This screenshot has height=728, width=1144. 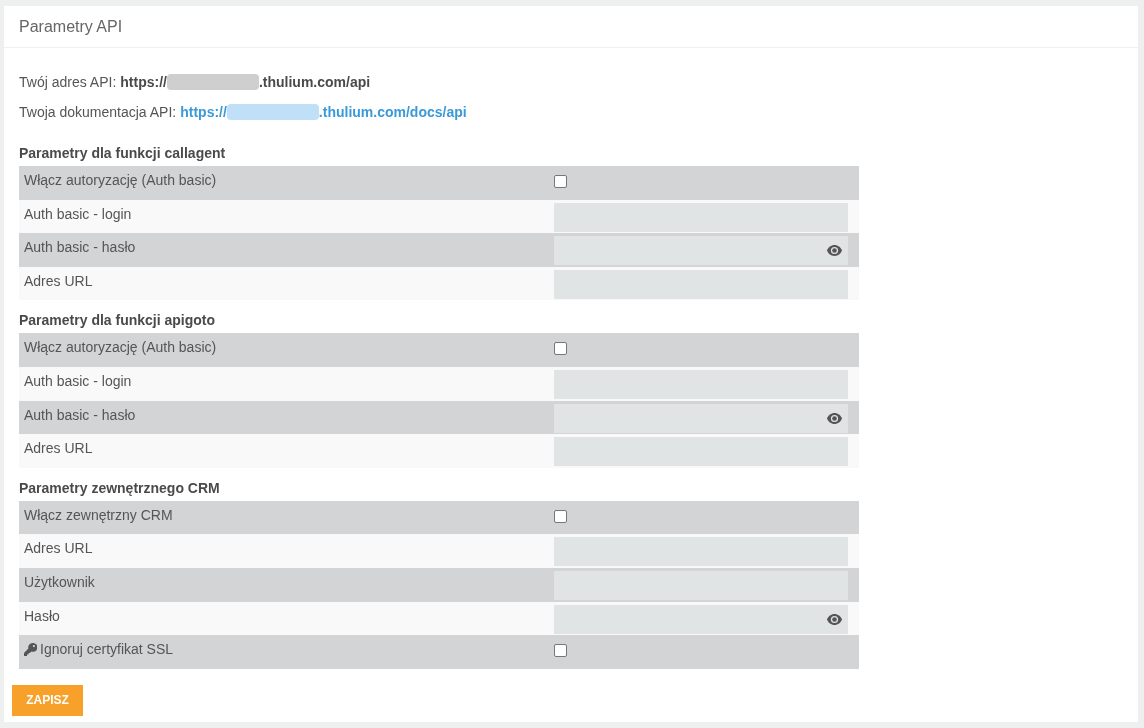 What do you see at coordinates (117, 321) in the screenshot?
I see `section-title: Parametry dla funkcji apigoto` at bounding box center [117, 321].